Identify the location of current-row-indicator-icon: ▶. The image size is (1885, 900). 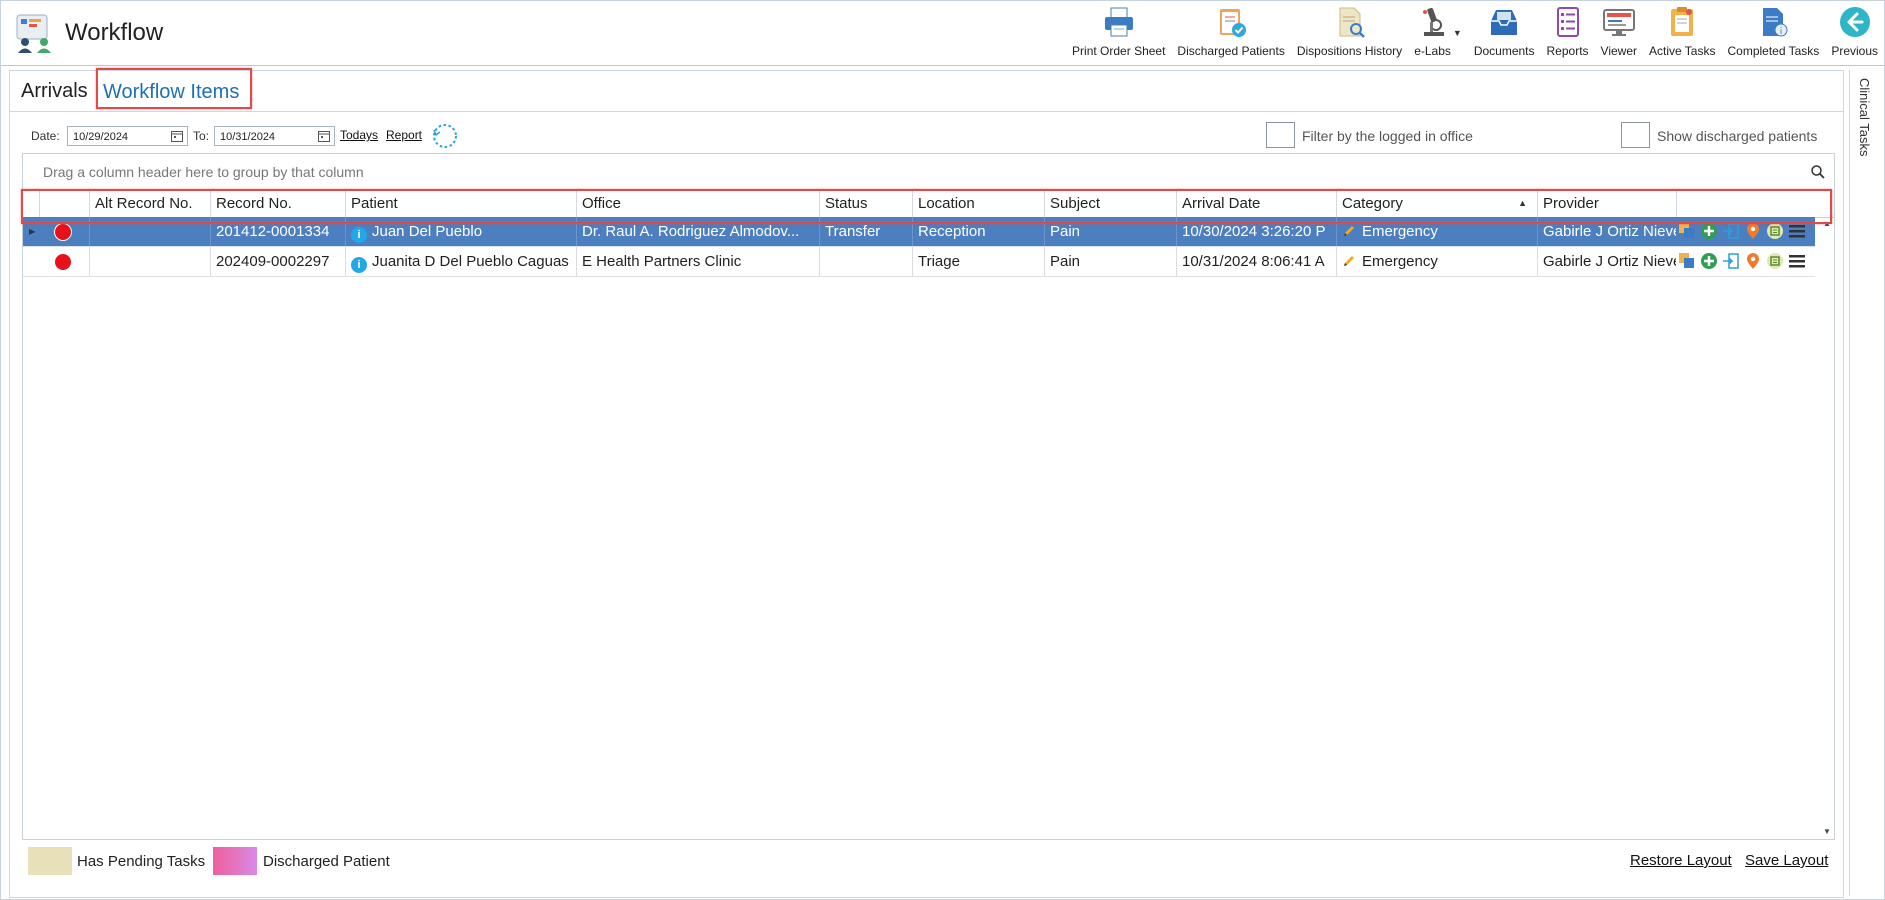
(32, 231).